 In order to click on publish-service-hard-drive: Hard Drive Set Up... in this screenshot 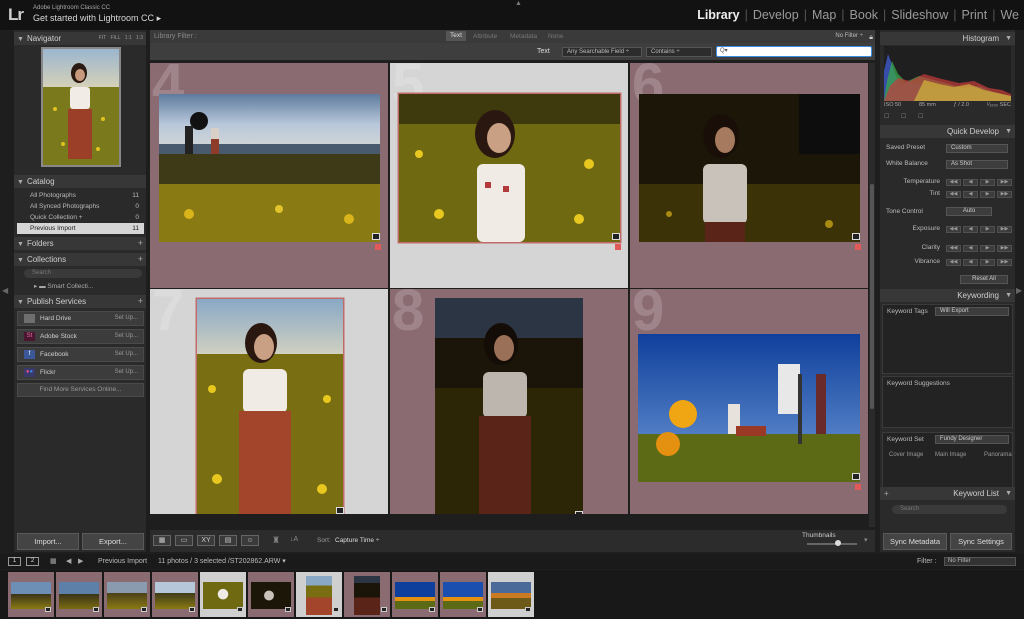, I will do `click(80, 318)`.